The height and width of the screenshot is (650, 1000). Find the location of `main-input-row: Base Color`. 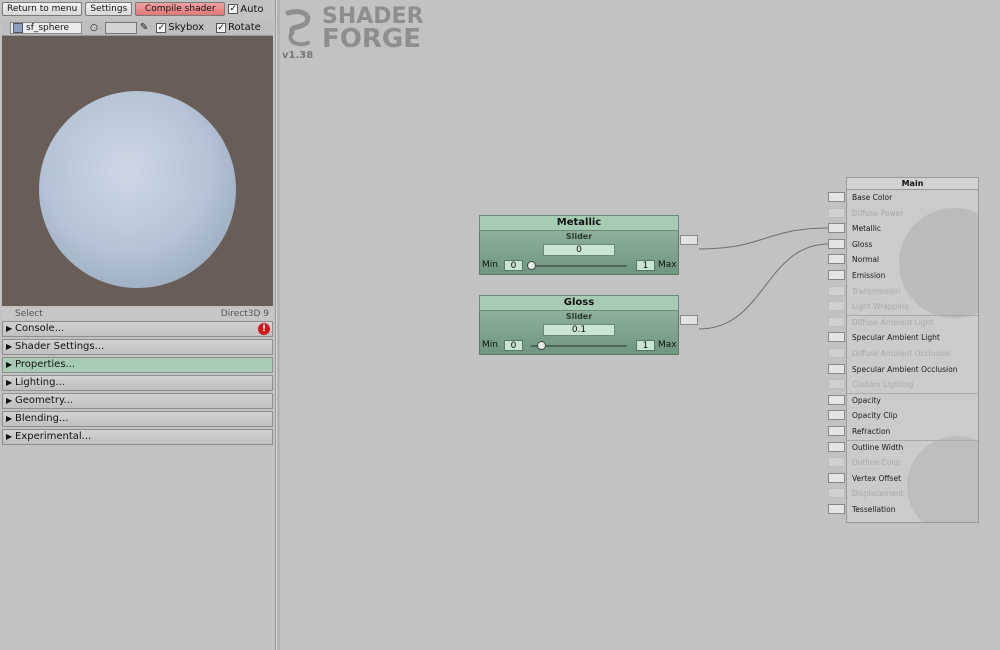

main-input-row: Base Color is located at coordinates (872, 197).